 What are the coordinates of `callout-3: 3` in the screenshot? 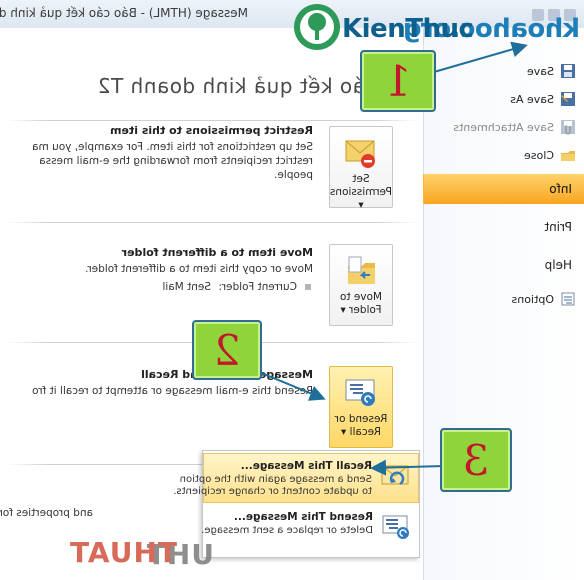 It's located at (476, 460).